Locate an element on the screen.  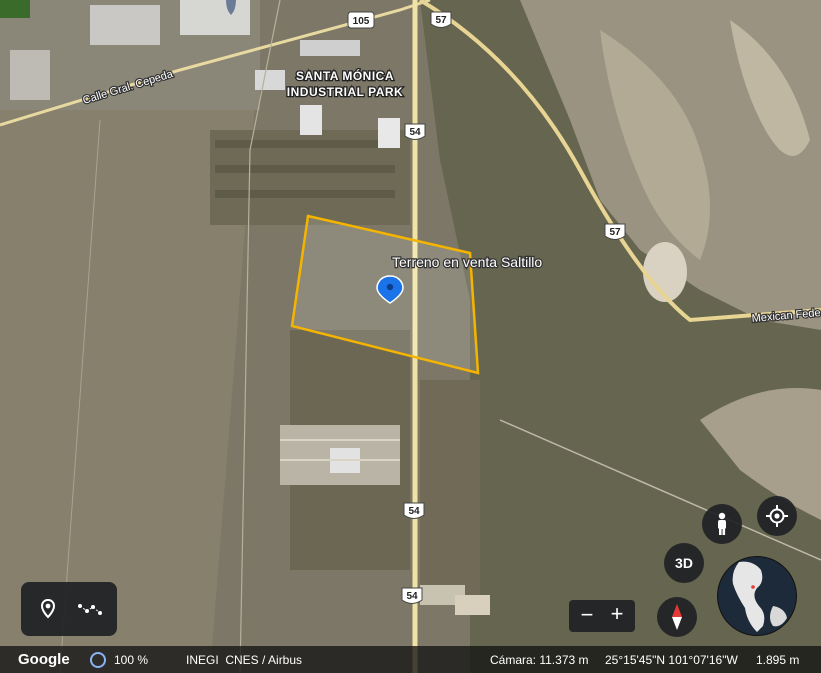
place-marker-label: Terreno en venta Saltillo is located at coordinates (467, 262).